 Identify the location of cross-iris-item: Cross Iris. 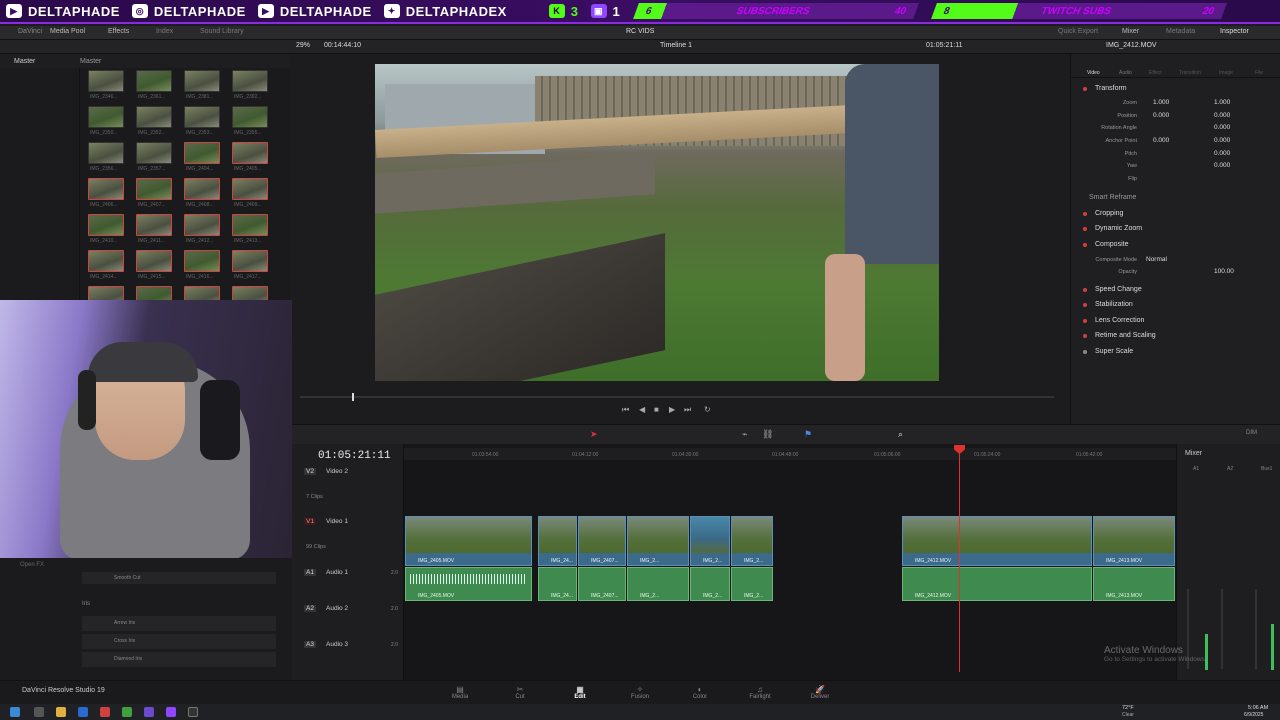
(179, 641).